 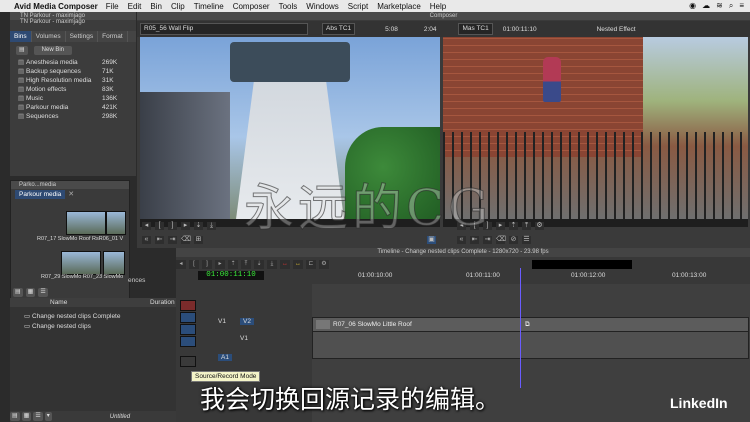 What do you see at coordinates (22, 50) in the screenshot?
I see `fast-menu-icon: ▤` at bounding box center [22, 50].